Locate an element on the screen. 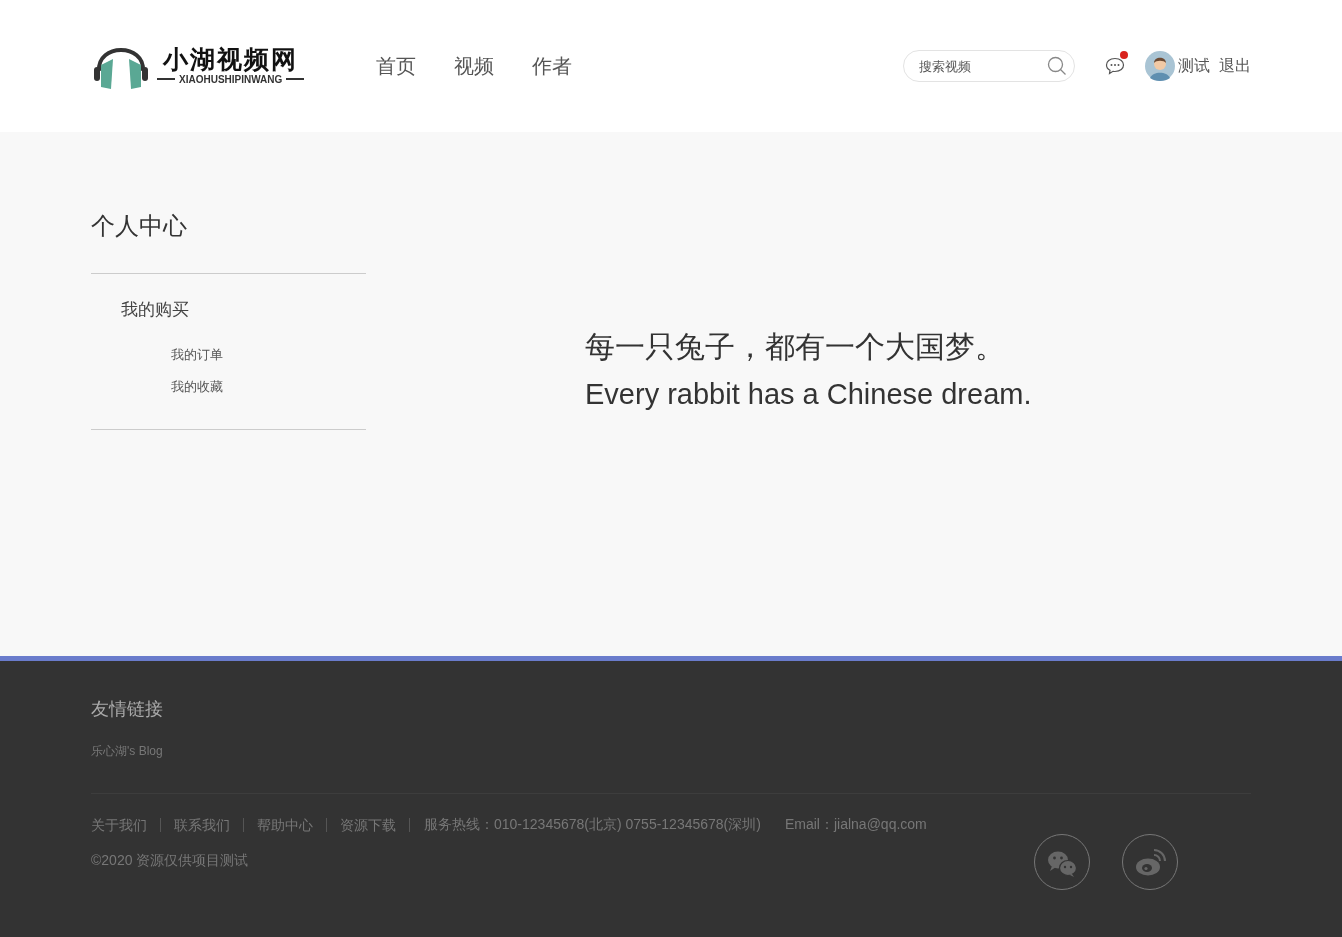  hotline-text: 服务热线：010-12345678(北京) 0755-12345678(深圳) is located at coordinates (592, 825).